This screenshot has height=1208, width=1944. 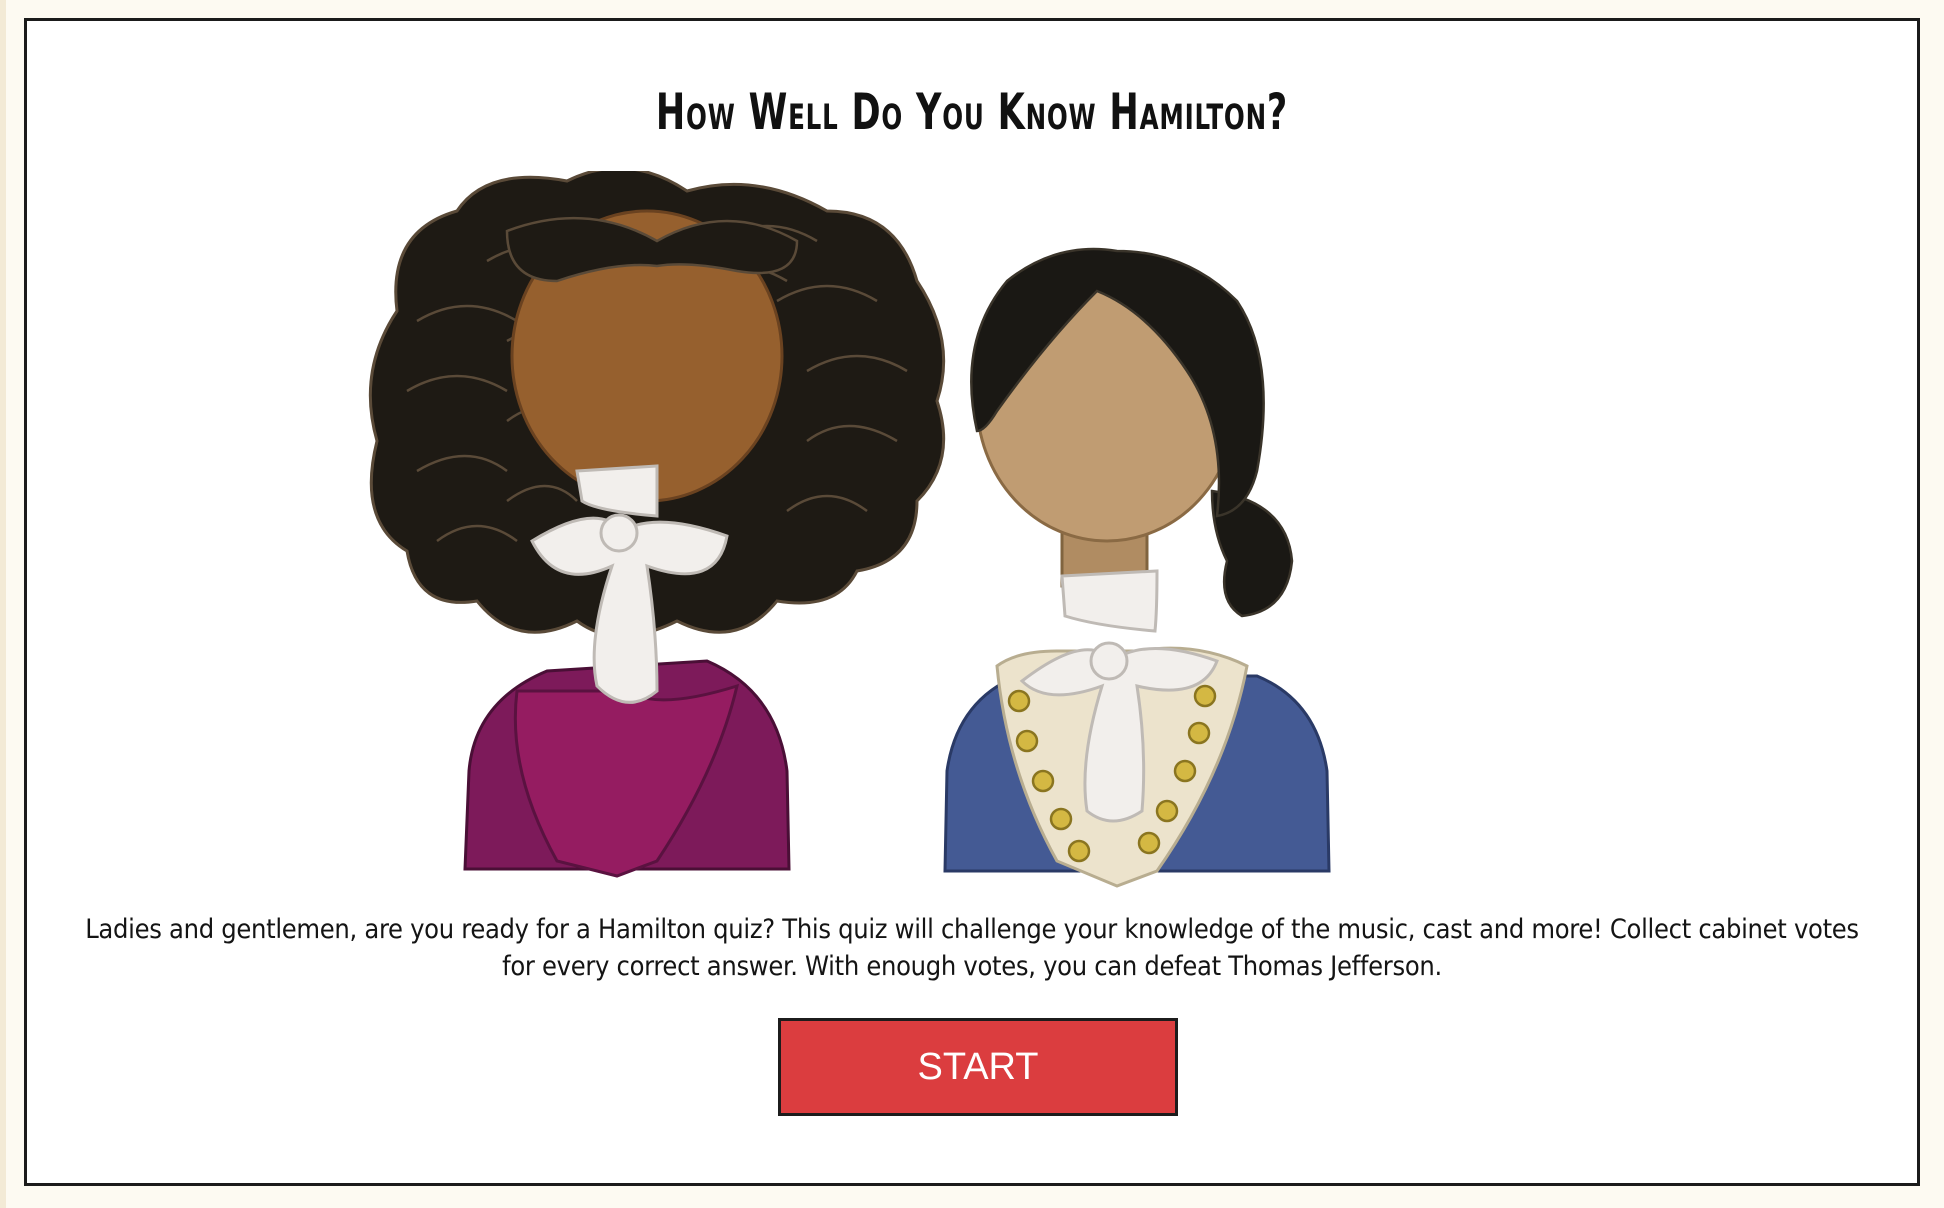 What do you see at coordinates (972, 112) in the screenshot?
I see `quiz-title: How Well Do You Know Hamilton?` at bounding box center [972, 112].